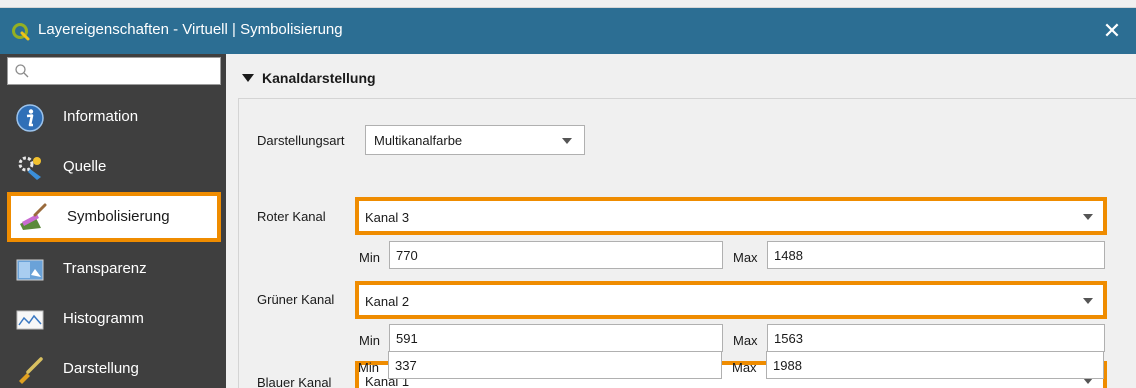  I want to click on sidebar-item-label: Histogramm, so click(103, 318).